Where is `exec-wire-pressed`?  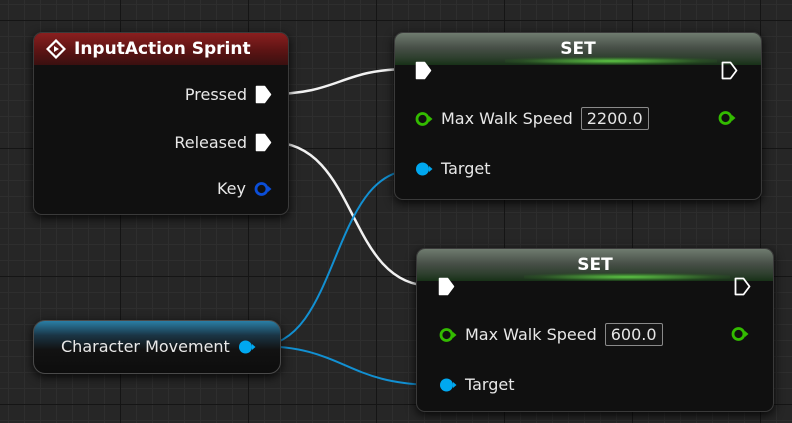
exec-wire-pressed is located at coordinates (340, 81).